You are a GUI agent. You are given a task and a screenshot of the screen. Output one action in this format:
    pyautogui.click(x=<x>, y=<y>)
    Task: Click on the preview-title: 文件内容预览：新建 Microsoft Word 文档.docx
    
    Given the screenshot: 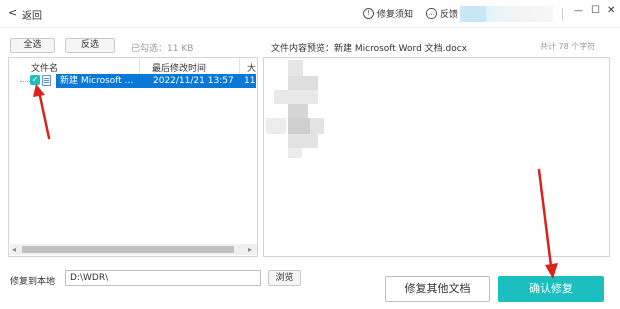 What is the action you would take?
    pyautogui.click(x=369, y=49)
    